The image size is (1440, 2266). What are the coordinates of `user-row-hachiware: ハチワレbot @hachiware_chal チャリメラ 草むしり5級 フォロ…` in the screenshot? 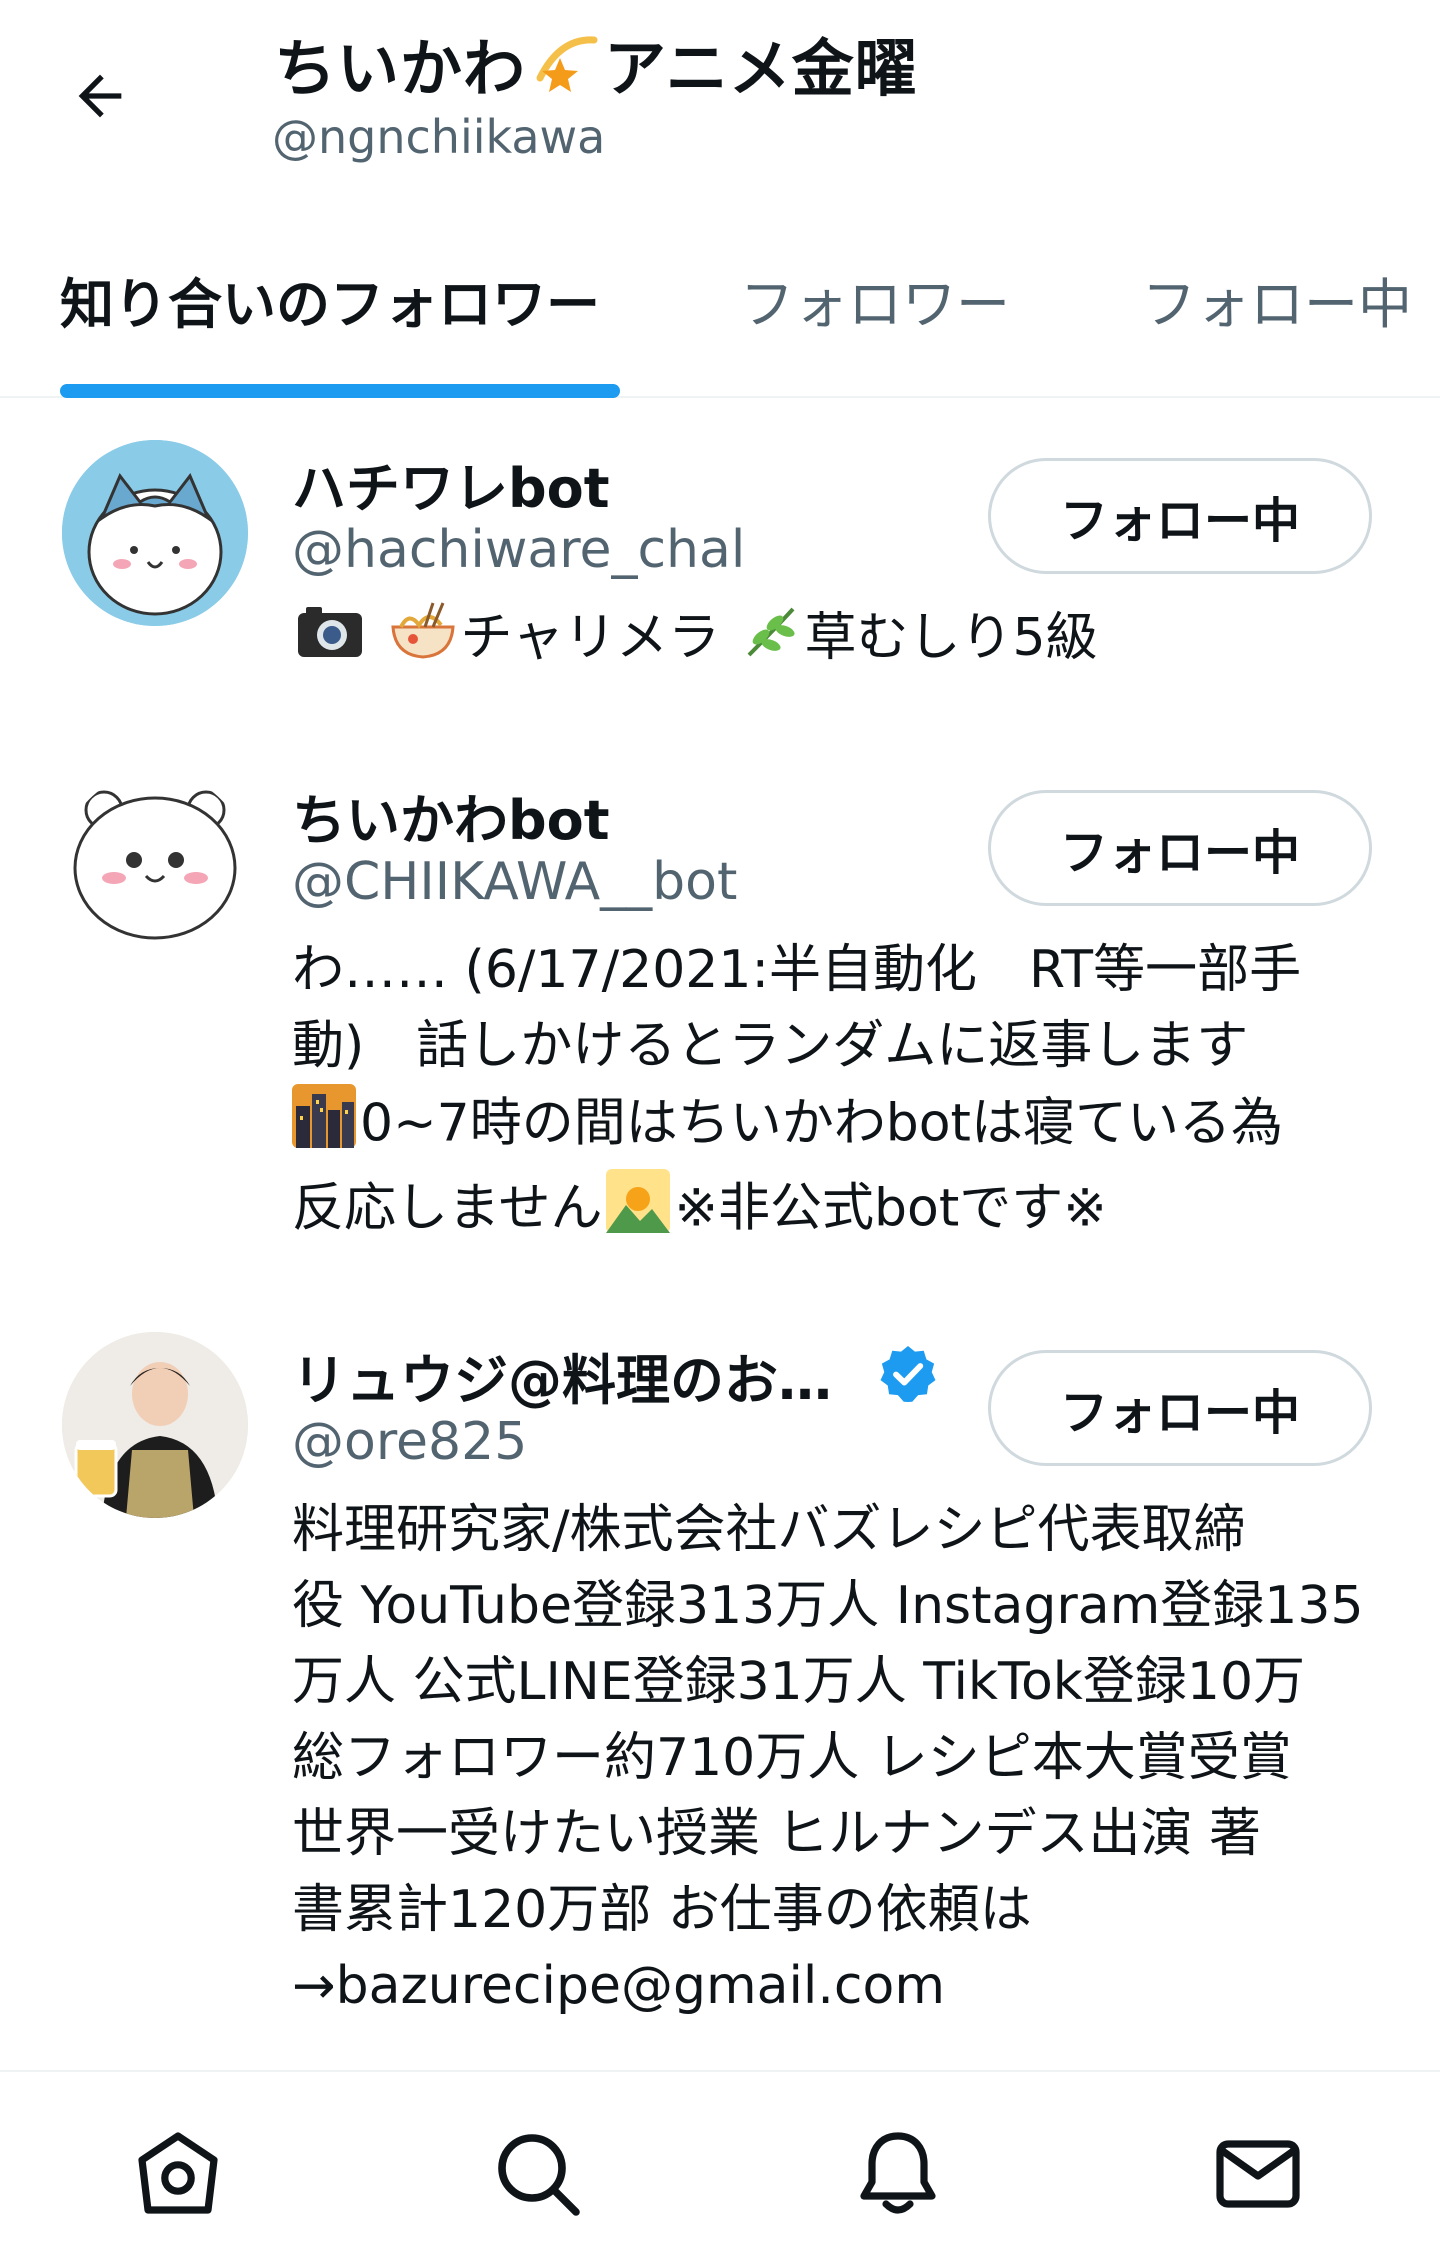 It's located at (720, 580).